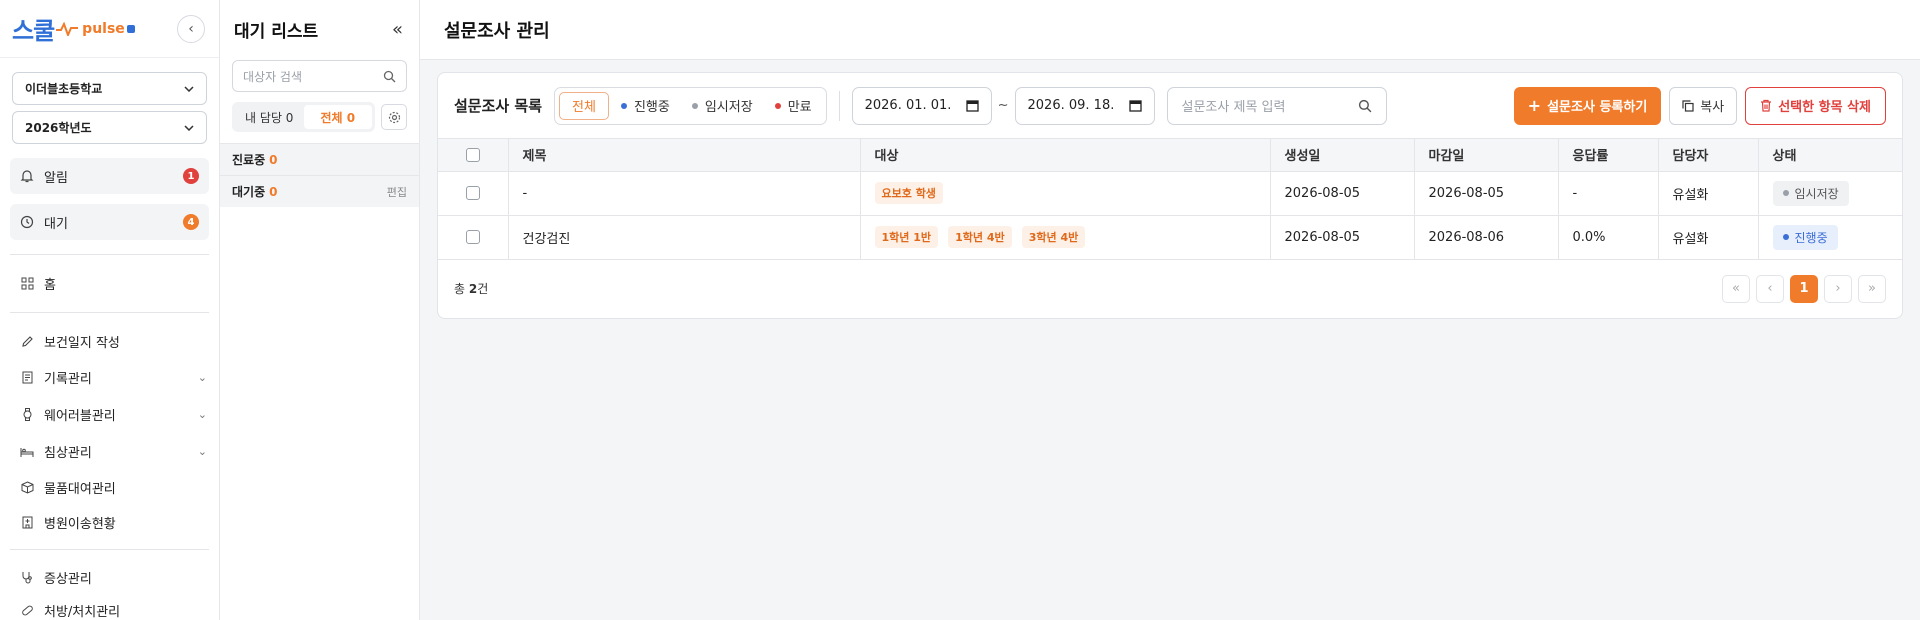 The width and height of the screenshot is (1920, 620). I want to click on copy-button: 복사, so click(1703, 105).